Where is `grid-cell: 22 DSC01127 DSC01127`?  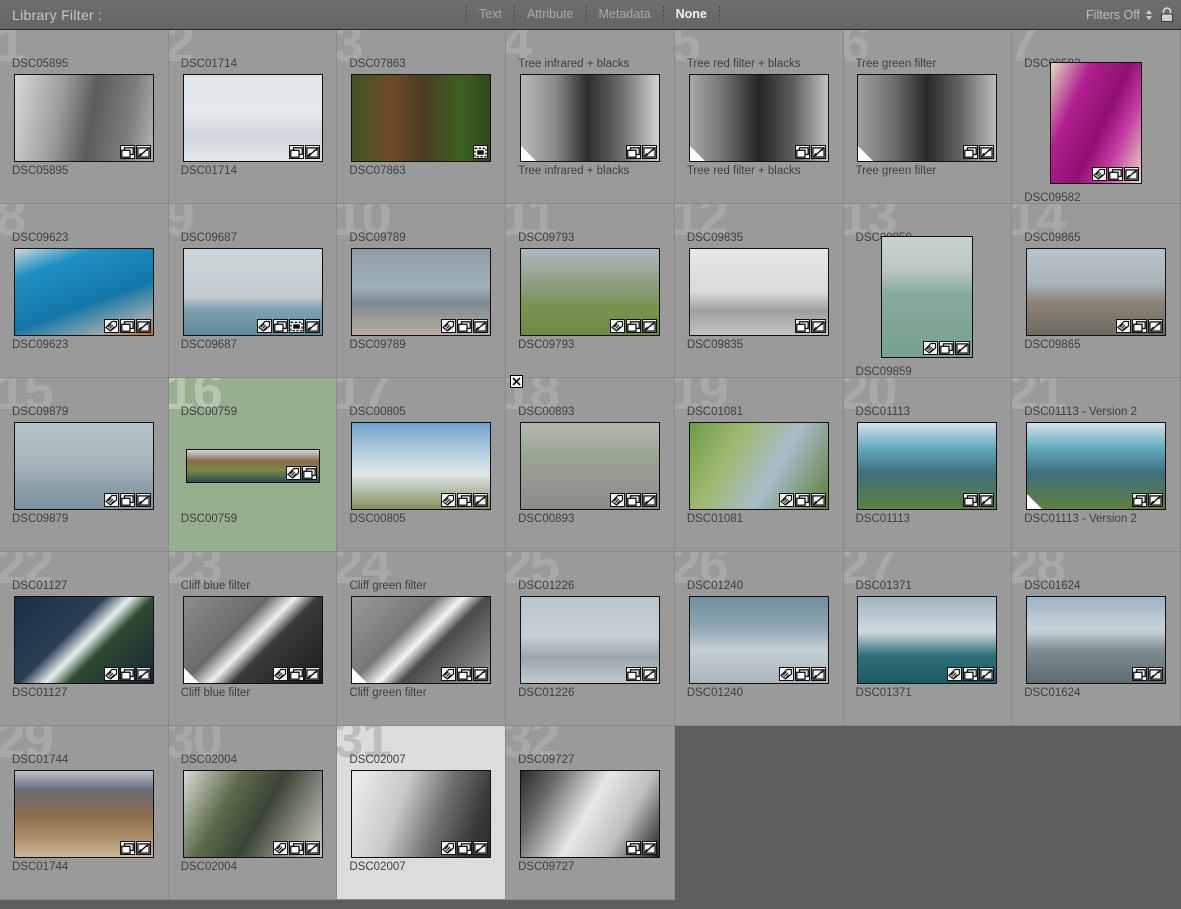 grid-cell: 22 DSC01127 DSC01127 is located at coordinates (84, 639).